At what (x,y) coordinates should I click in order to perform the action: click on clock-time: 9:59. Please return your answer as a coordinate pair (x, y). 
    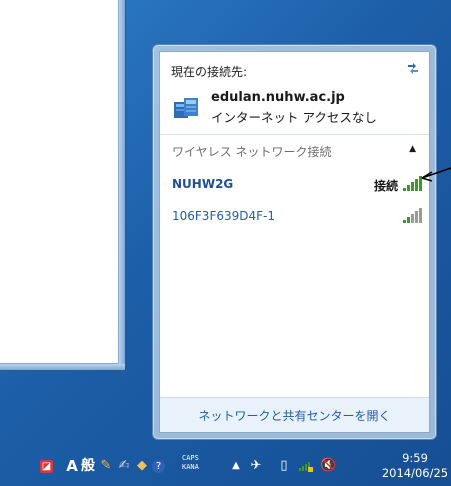
    Looking at the image, I should click on (415, 458).